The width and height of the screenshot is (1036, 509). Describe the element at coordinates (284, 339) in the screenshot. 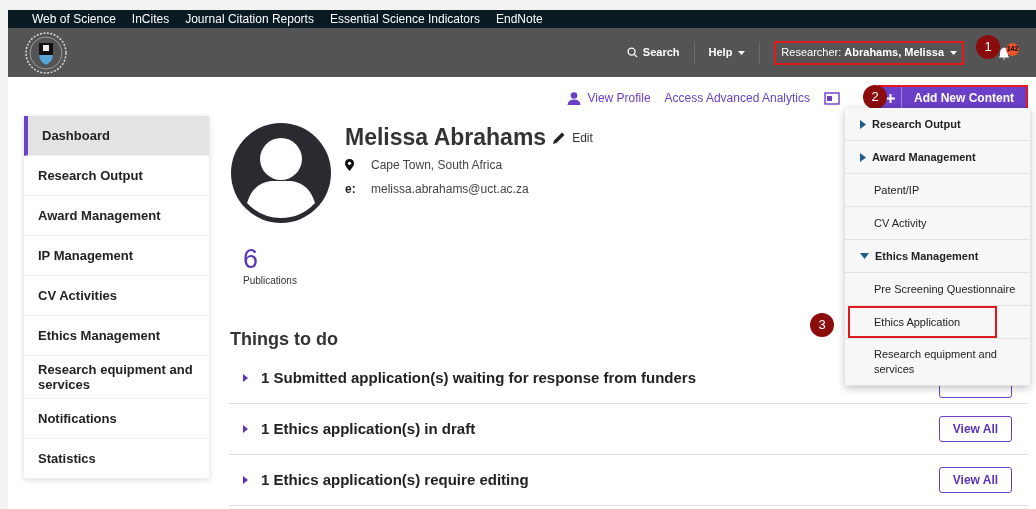

I see `section-heading: Things to do` at that location.